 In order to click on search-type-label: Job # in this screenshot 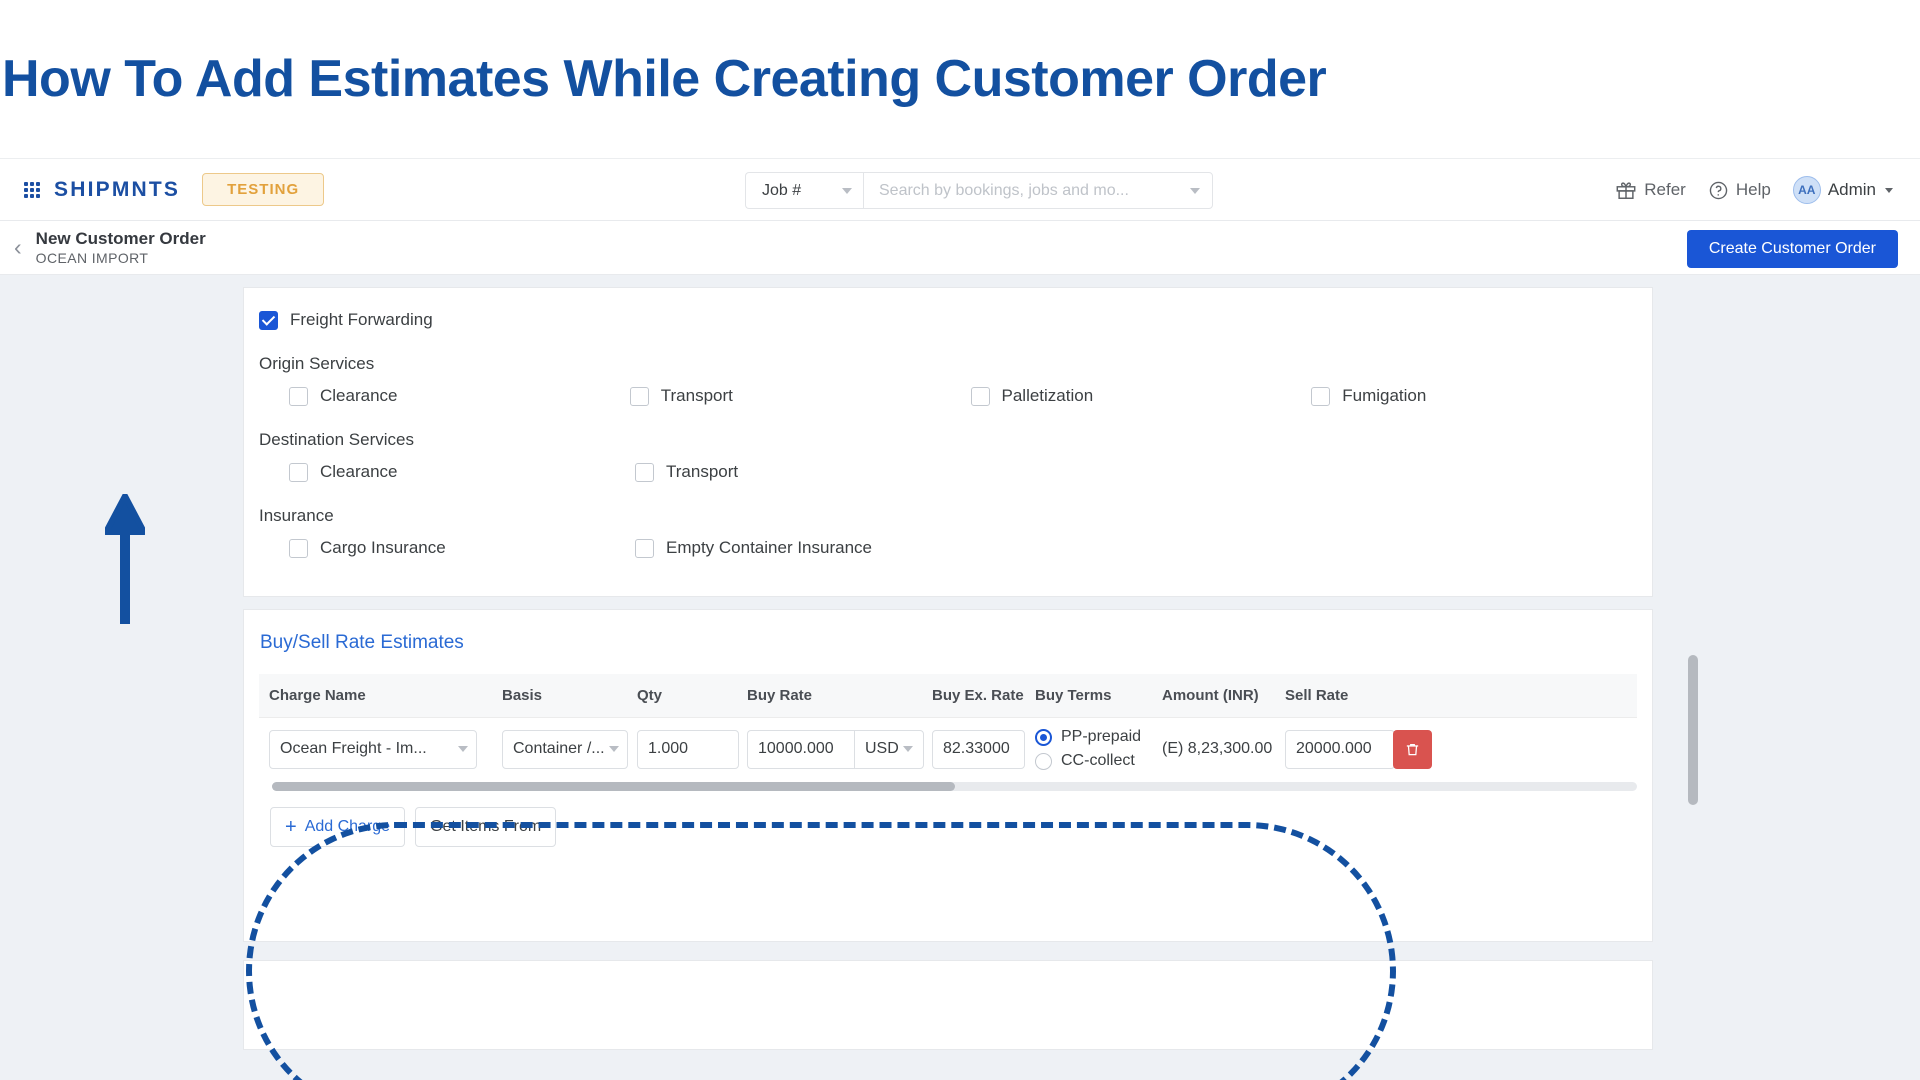, I will do `click(782, 190)`.